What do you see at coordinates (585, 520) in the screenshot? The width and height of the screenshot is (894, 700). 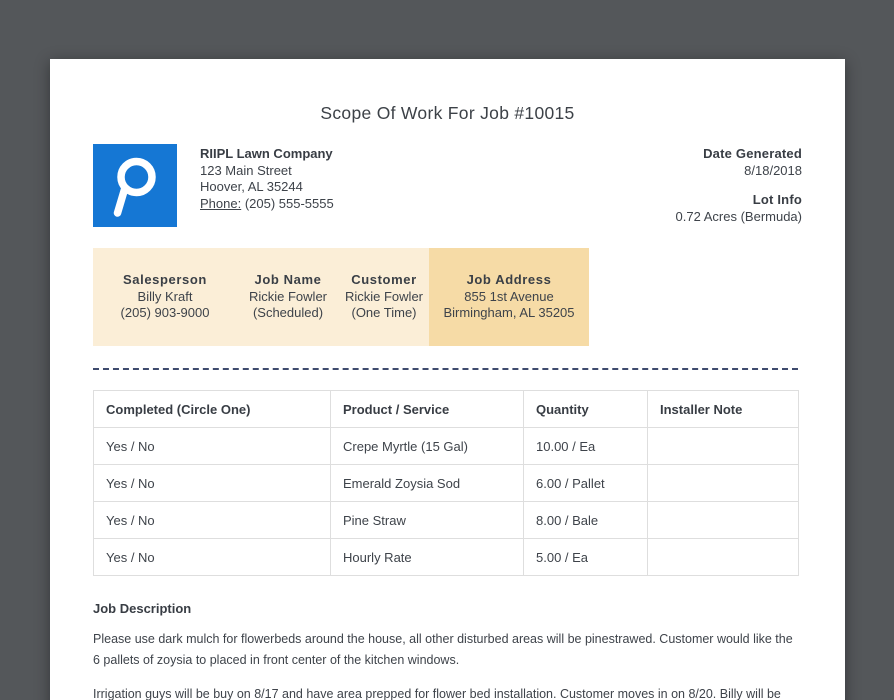 I see `cell-quantity: 8.00 / Bale` at bounding box center [585, 520].